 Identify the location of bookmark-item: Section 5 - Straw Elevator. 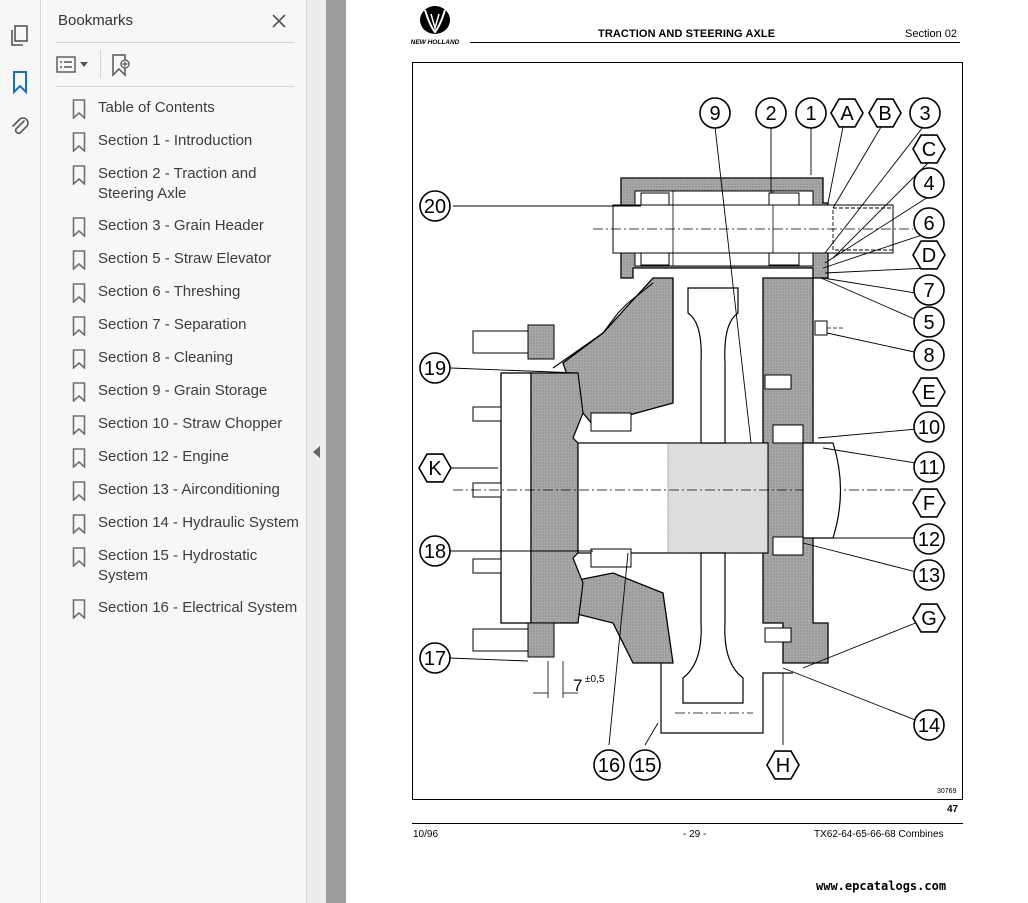
(188, 259).